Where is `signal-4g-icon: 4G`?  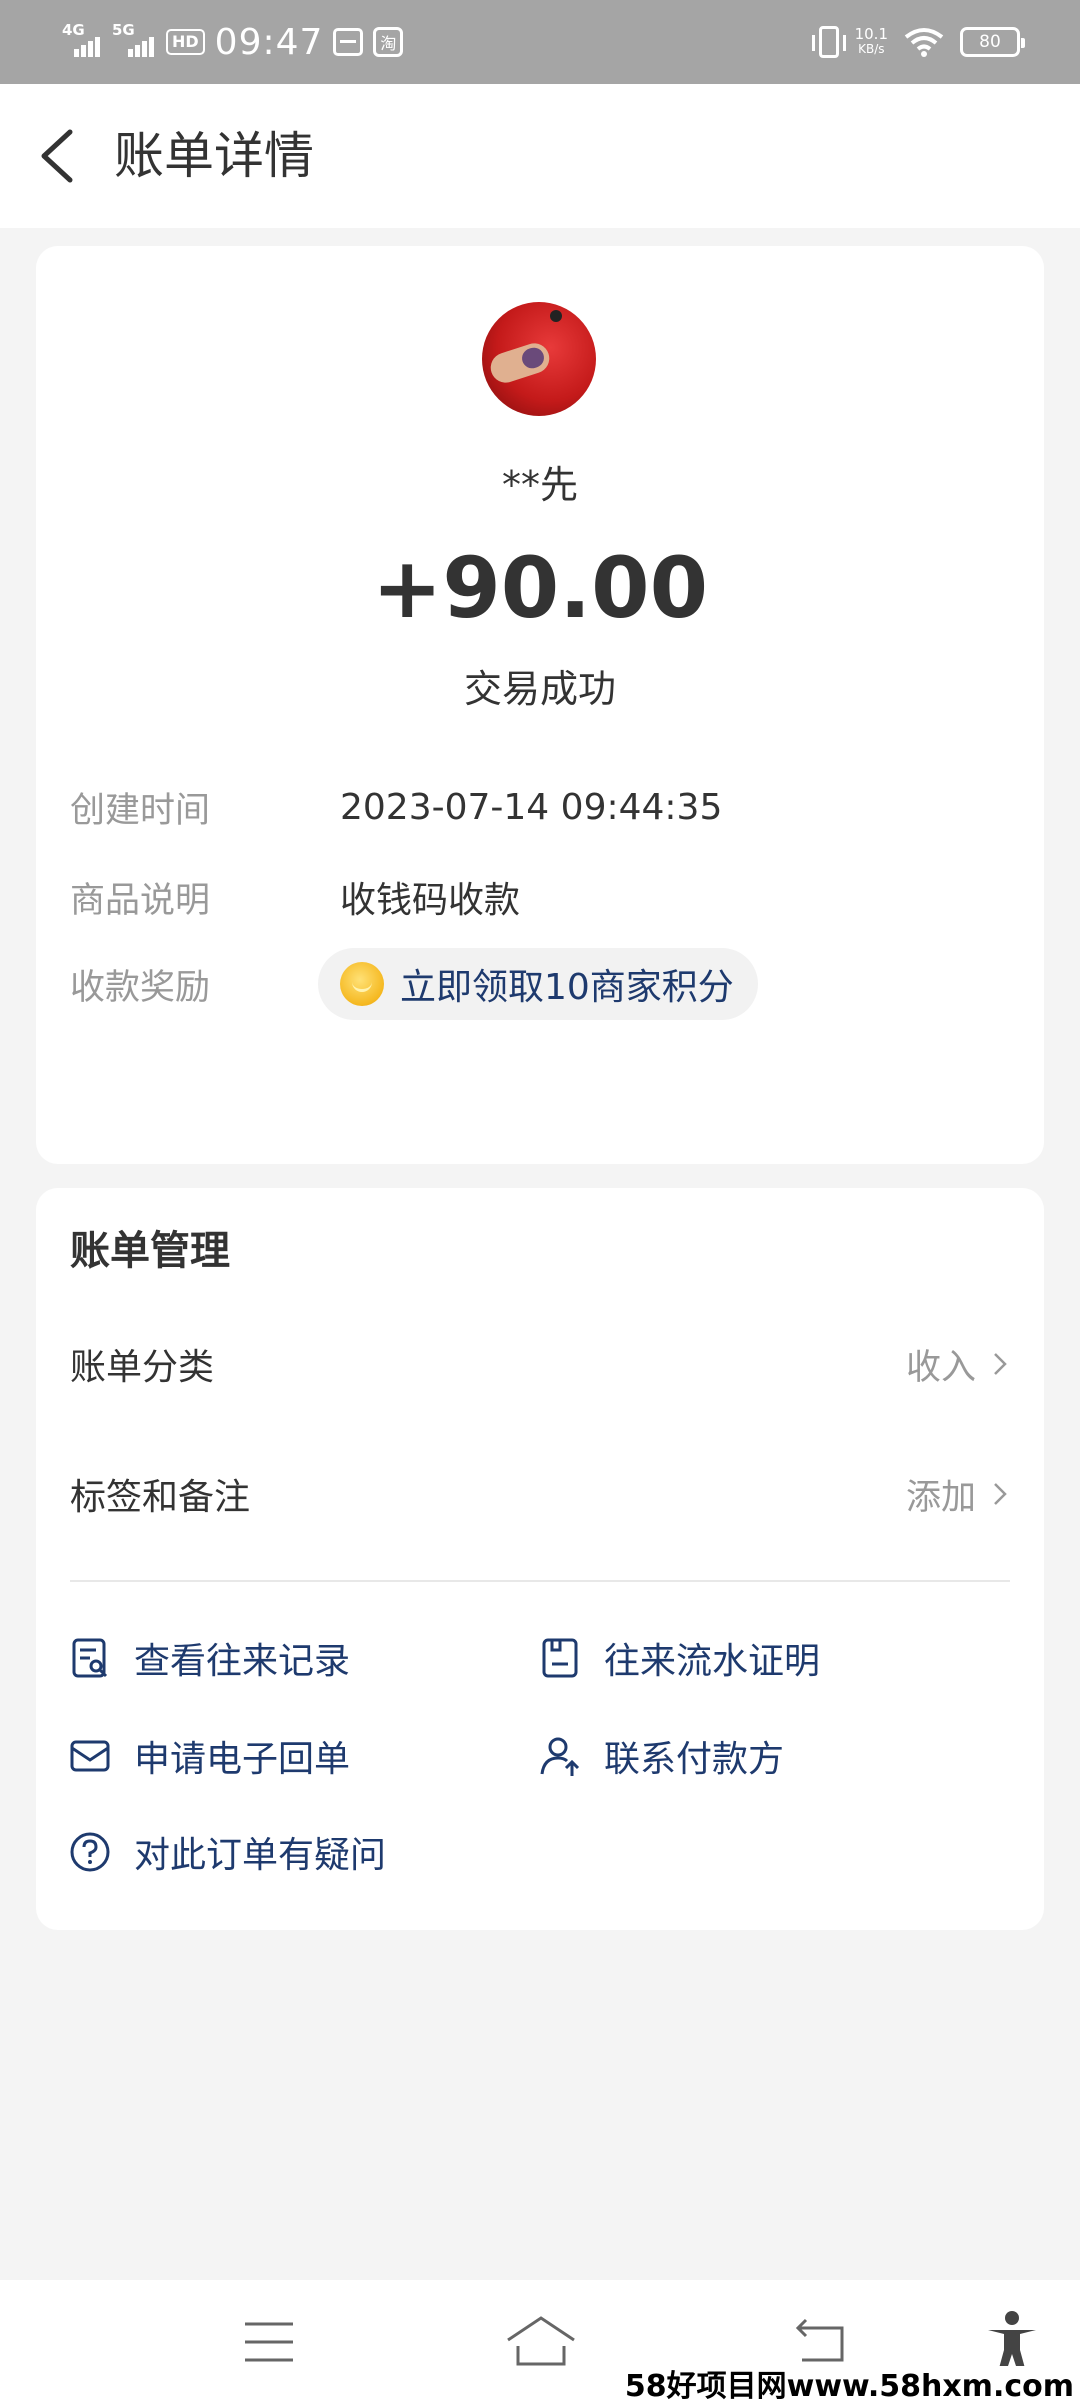 signal-4g-icon: 4G is located at coordinates (82, 39).